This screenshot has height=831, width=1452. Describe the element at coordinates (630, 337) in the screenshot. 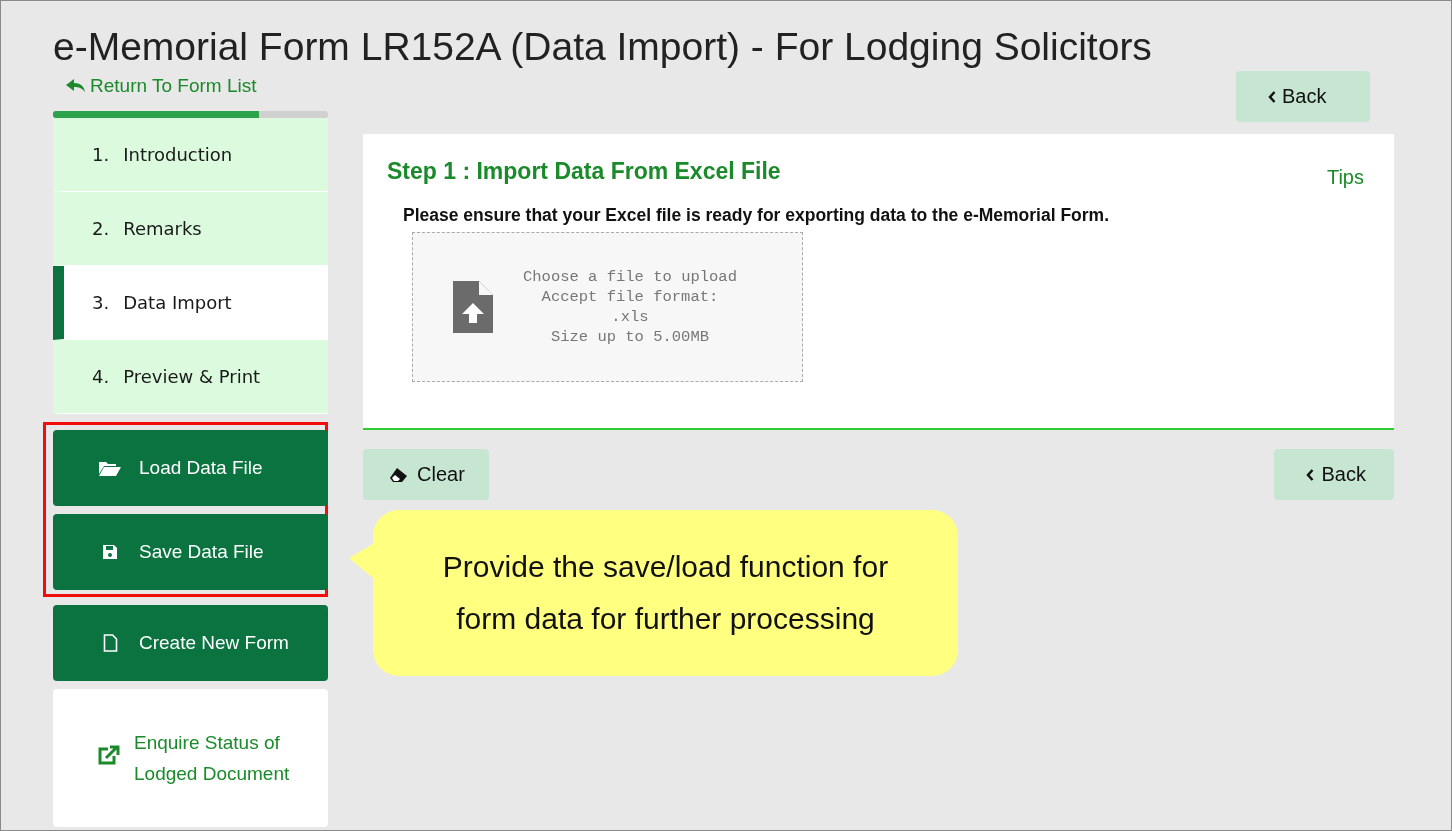

I see `upload-hint: Size up to 5.00MB` at that location.